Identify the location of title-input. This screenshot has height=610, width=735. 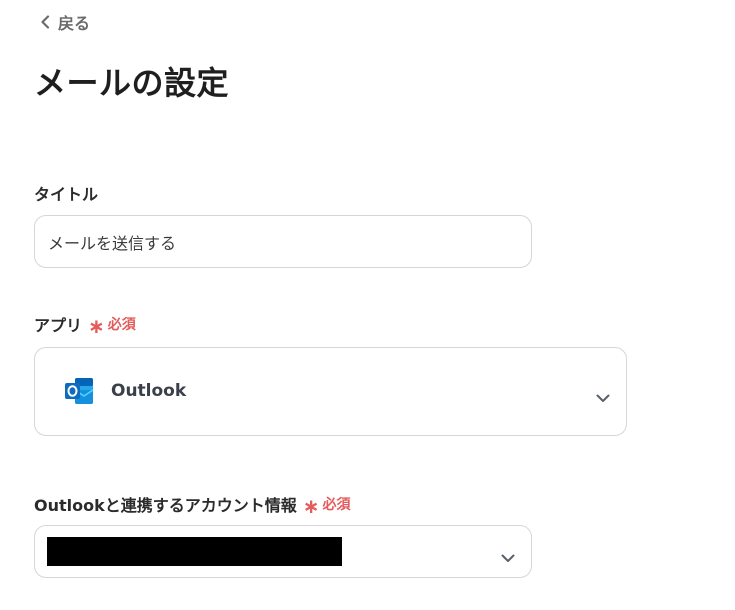
(283, 241).